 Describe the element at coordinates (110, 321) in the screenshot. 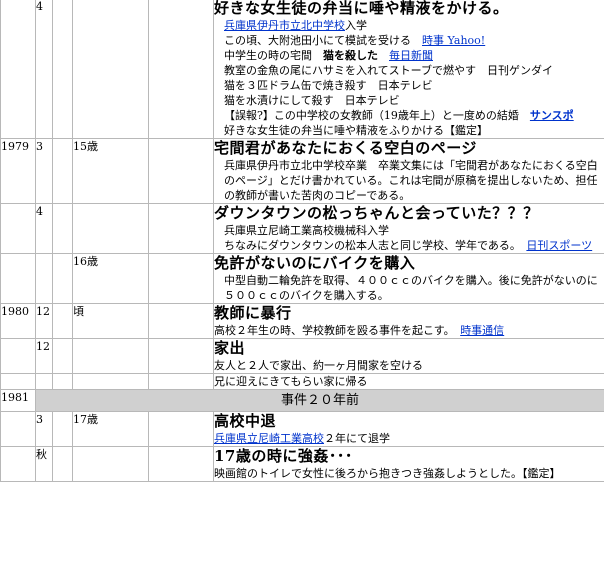

I see `age-cell: 頃` at that location.